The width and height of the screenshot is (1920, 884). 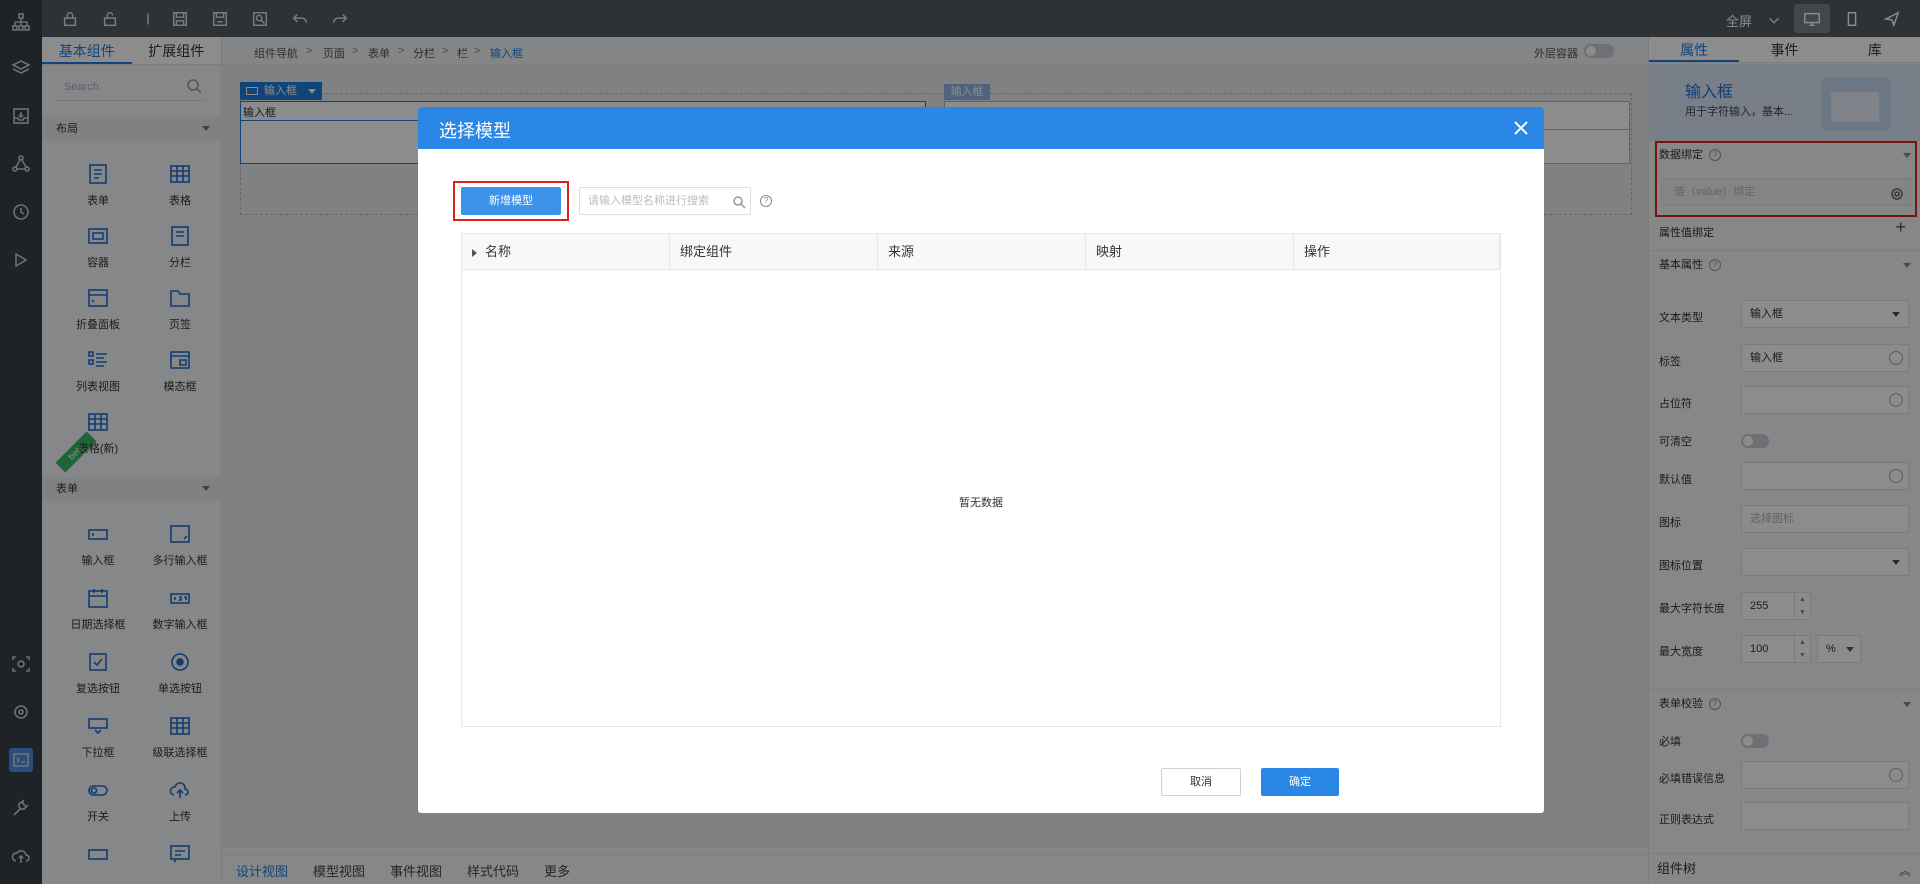 I want to click on search-icon, so click(x=739, y=206).